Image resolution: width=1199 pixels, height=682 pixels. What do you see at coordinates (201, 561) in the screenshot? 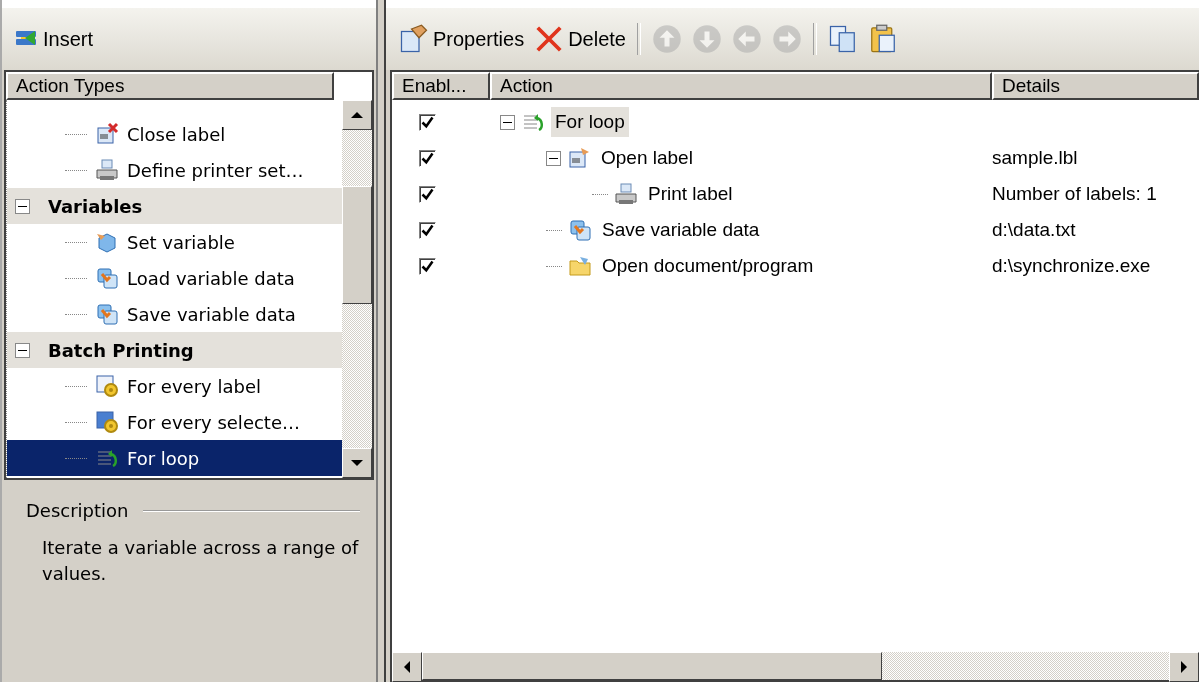
I see `description-text: Iterate a variable across a range of values.` at bounding box center [201, 561].